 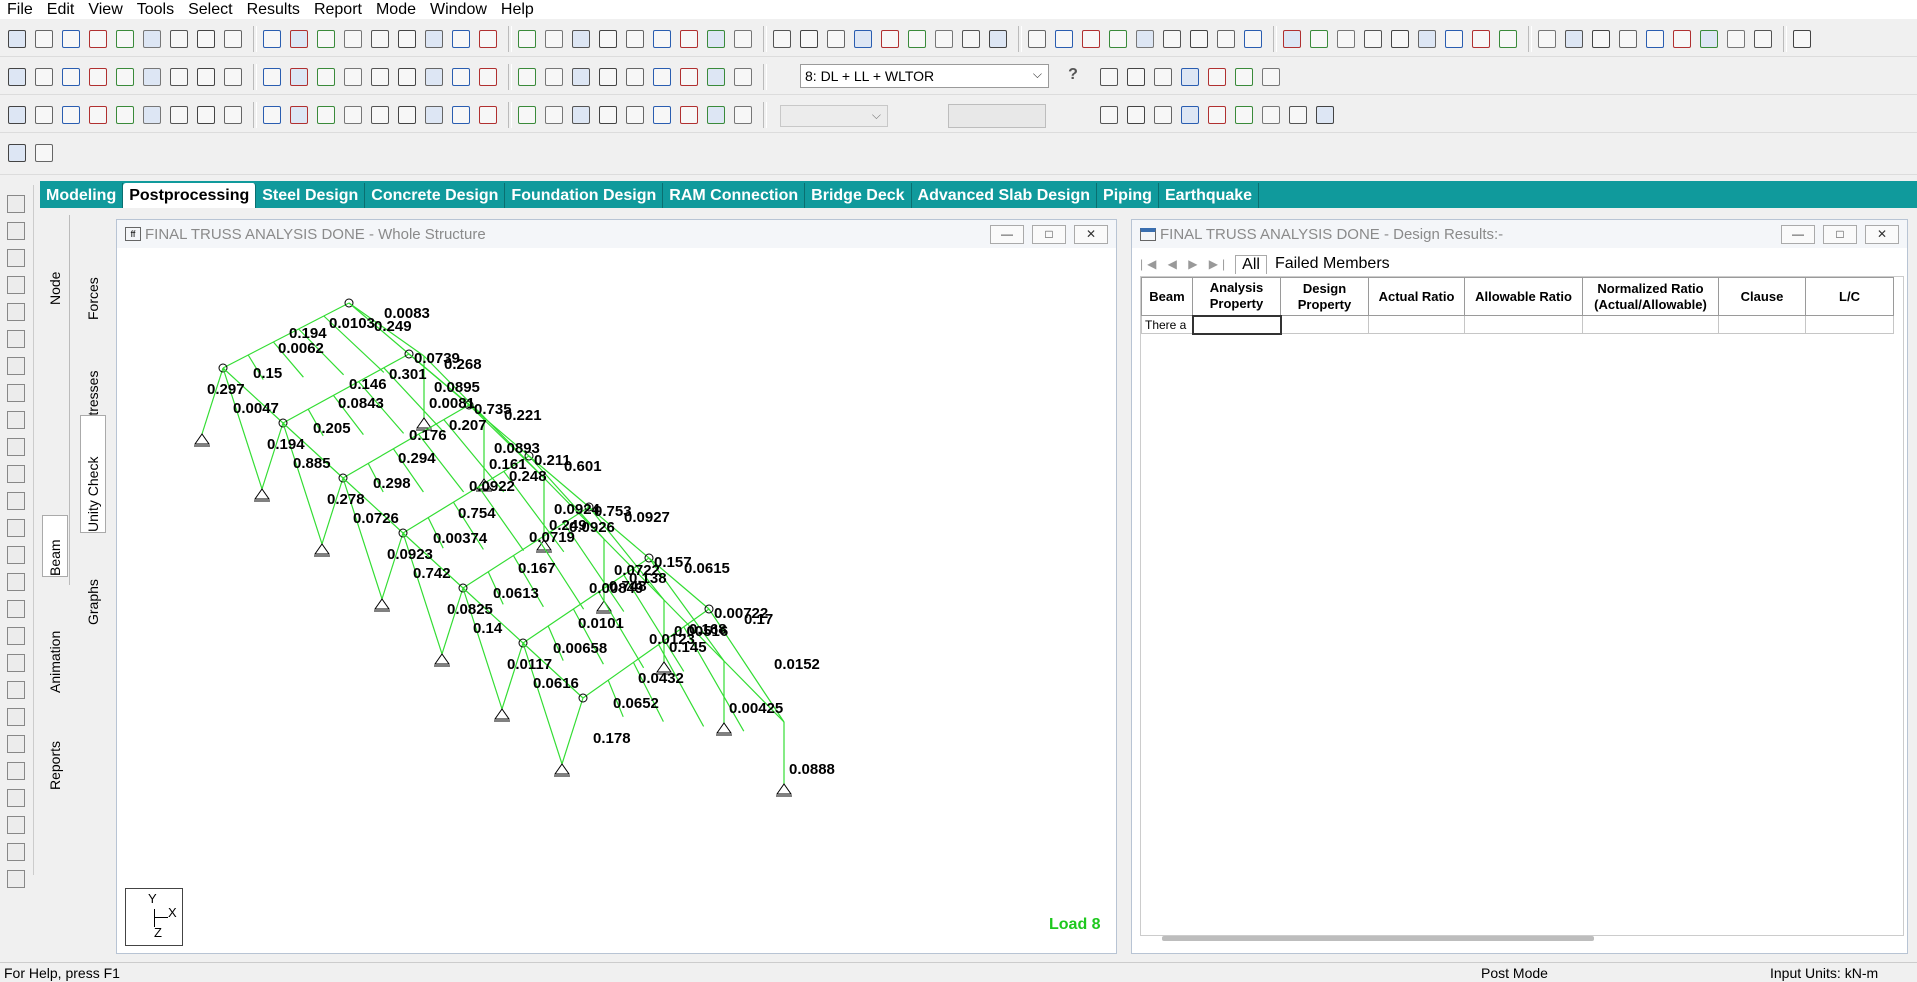 What do you see at coordinates (734, 195) in the screenshot?
I see `tab-ram-connection: RAM Connection` at bounding box center [734, 195].